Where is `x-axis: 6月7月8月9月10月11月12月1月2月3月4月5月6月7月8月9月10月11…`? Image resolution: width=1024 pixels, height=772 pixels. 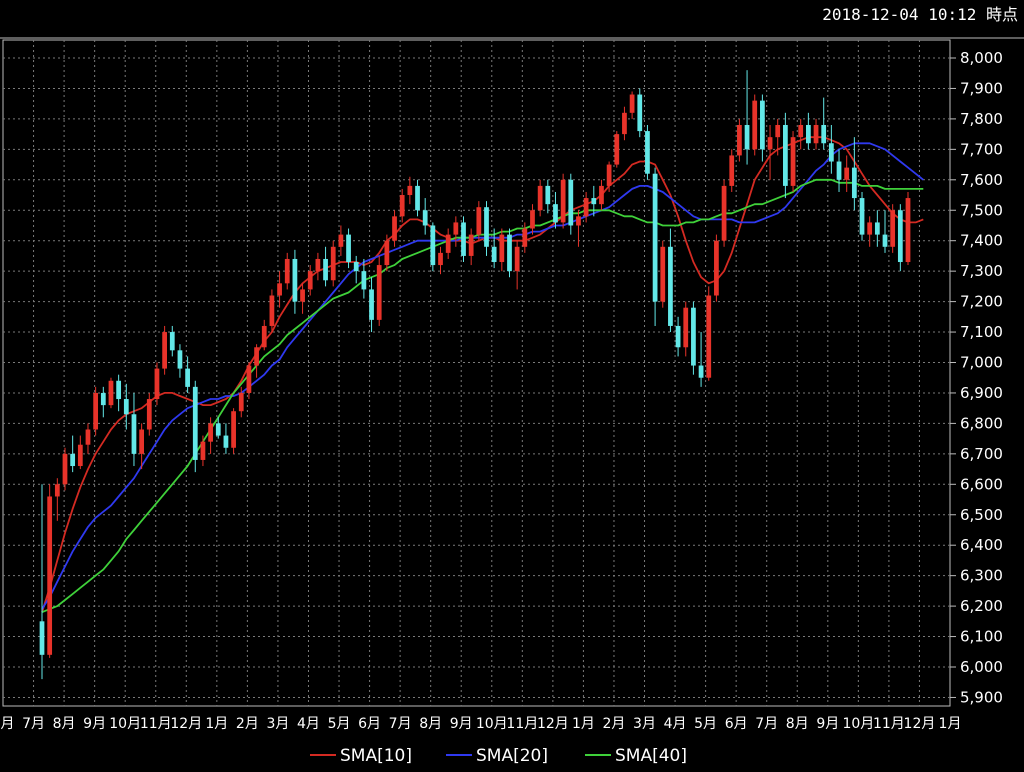 x-axis: 6月7月8月9月10月11月12月1月2月3月4月5月6月7月8月9月10月11… is located at coordinates (480, 724).